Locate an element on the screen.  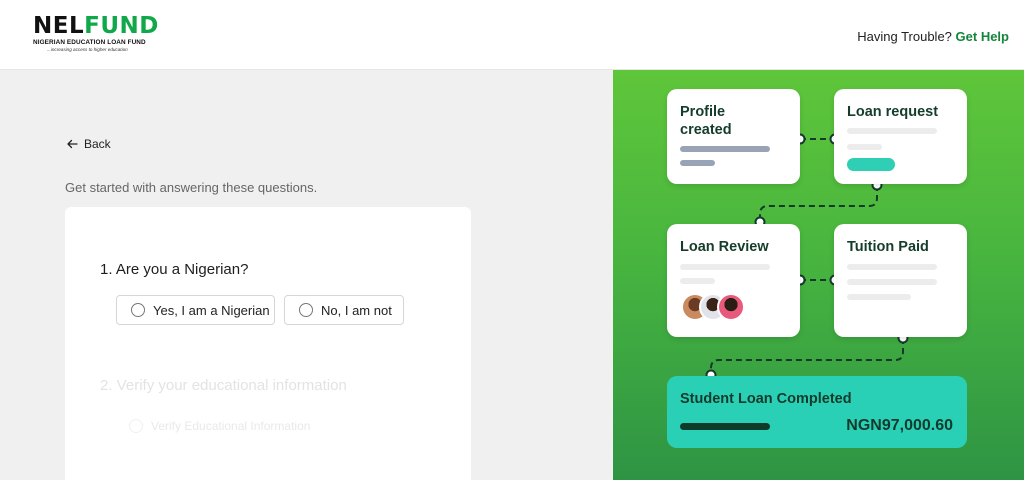
step-title-profile: Profile created is located at coordinates (706, 121).